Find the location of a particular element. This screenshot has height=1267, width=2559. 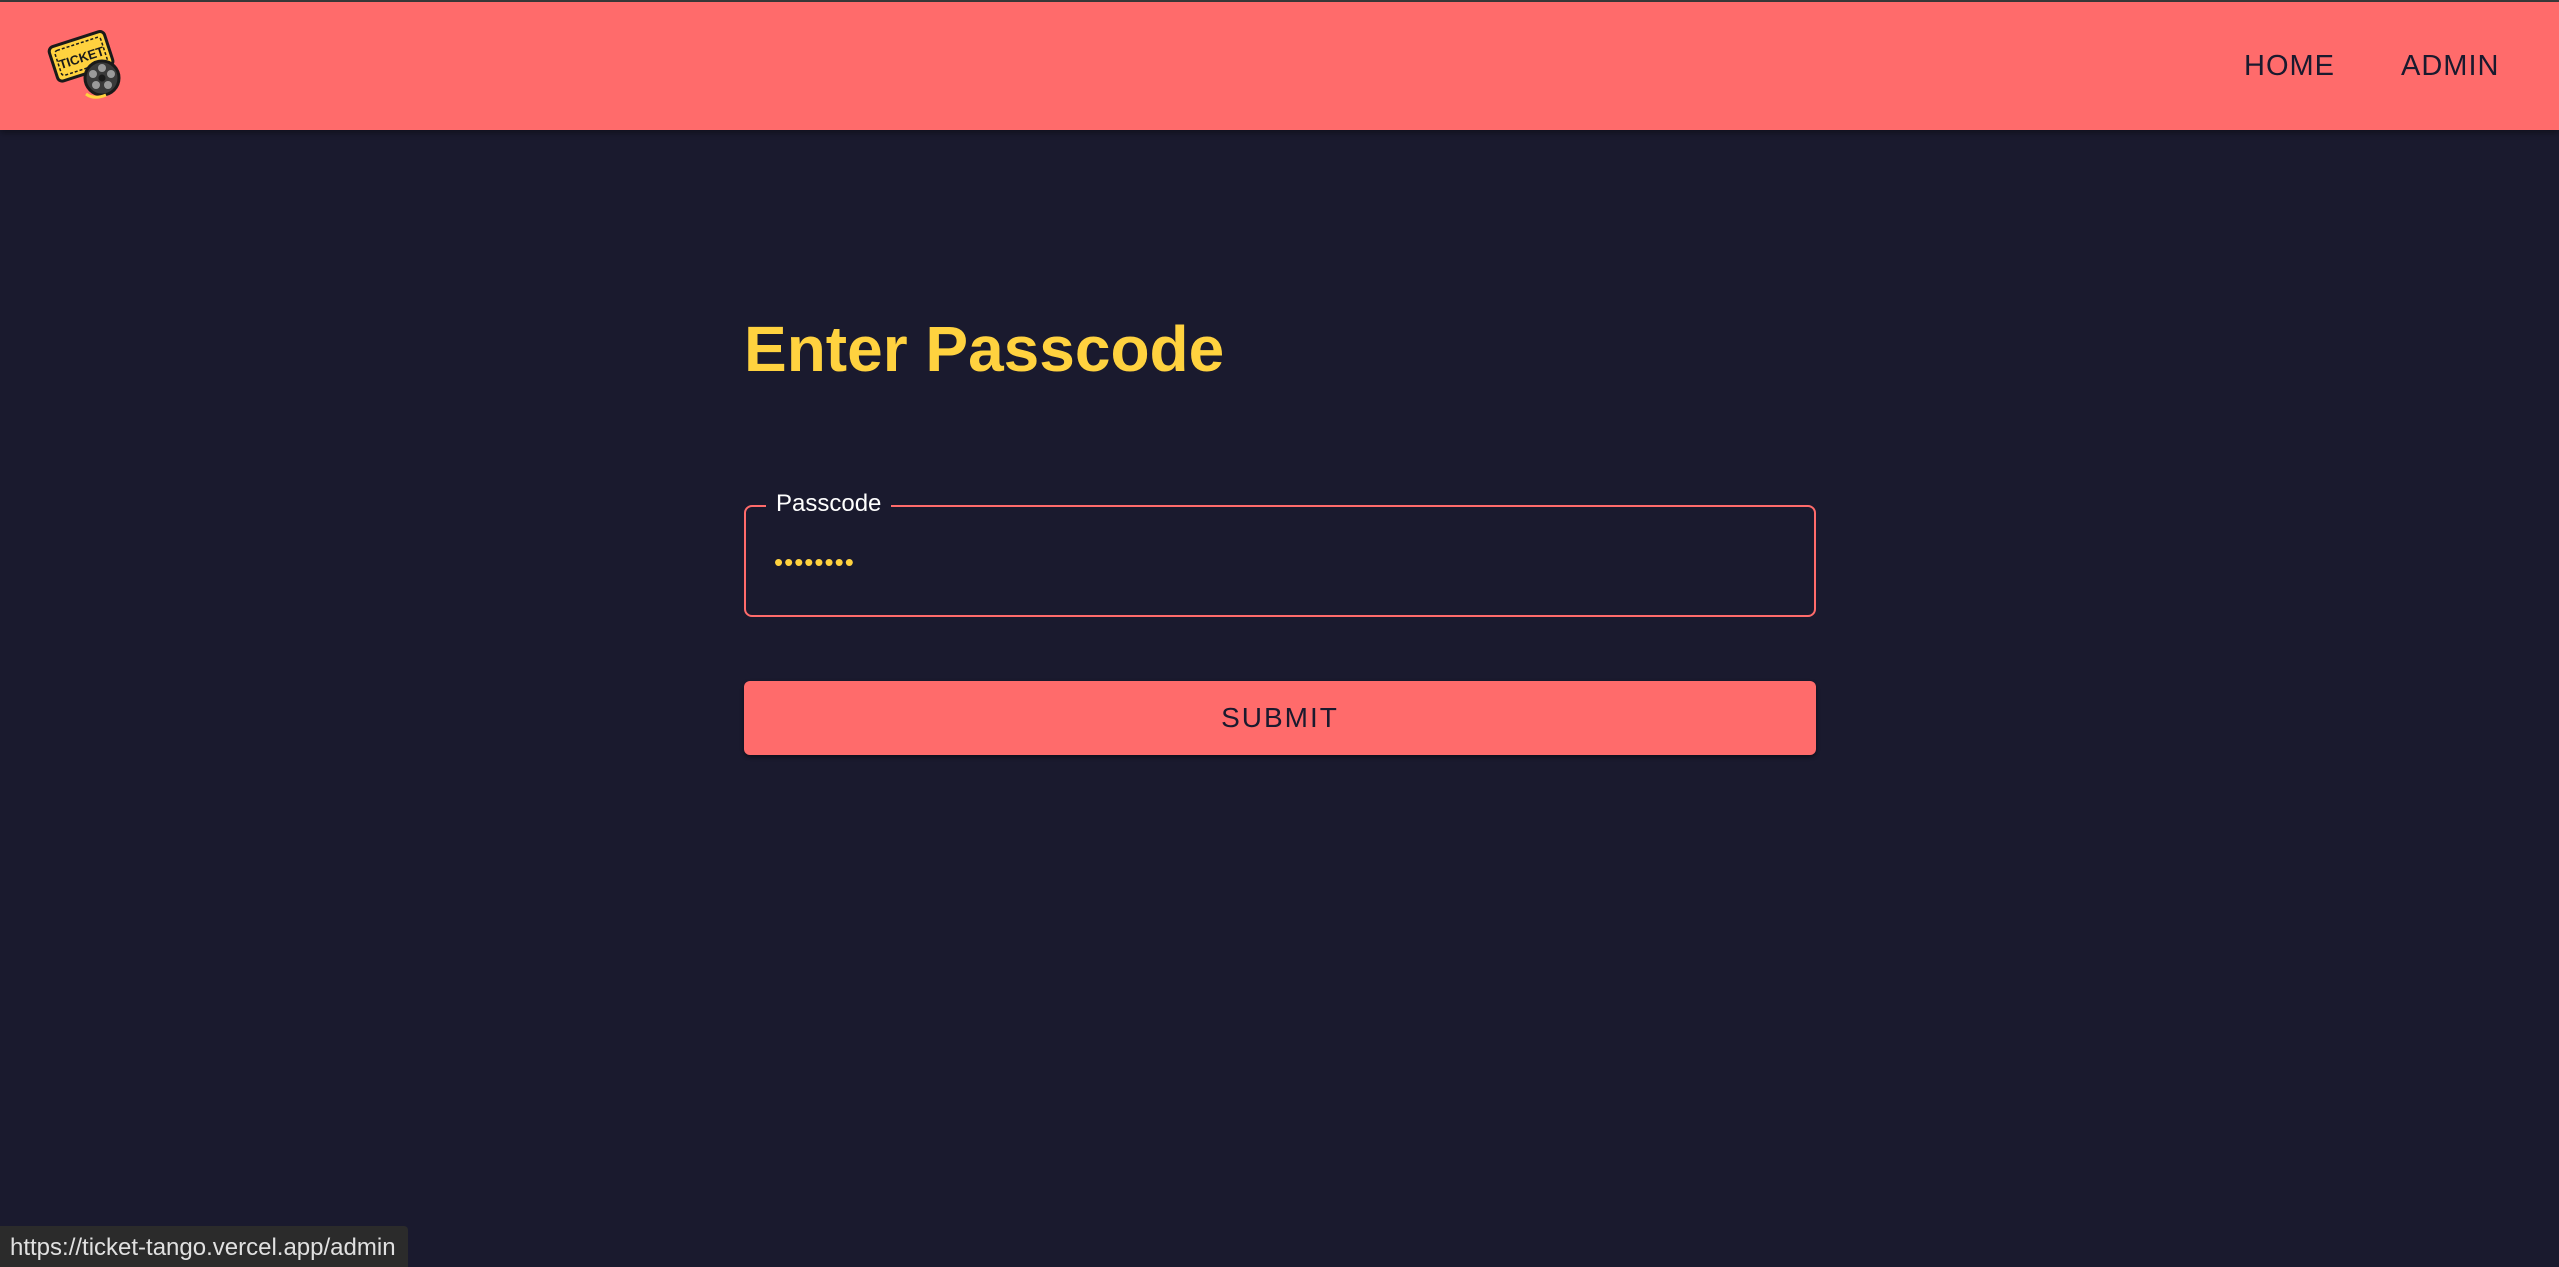

ticket-logo-icon: TICKET is located at coordinates (84, 64).